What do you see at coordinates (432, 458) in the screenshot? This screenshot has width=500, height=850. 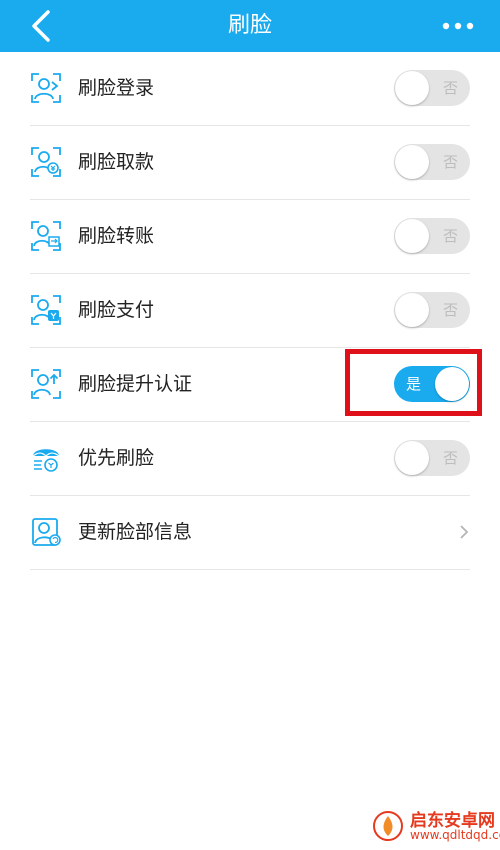 I see `face-priority-toggle: 否` at bounding box center [432, 458].